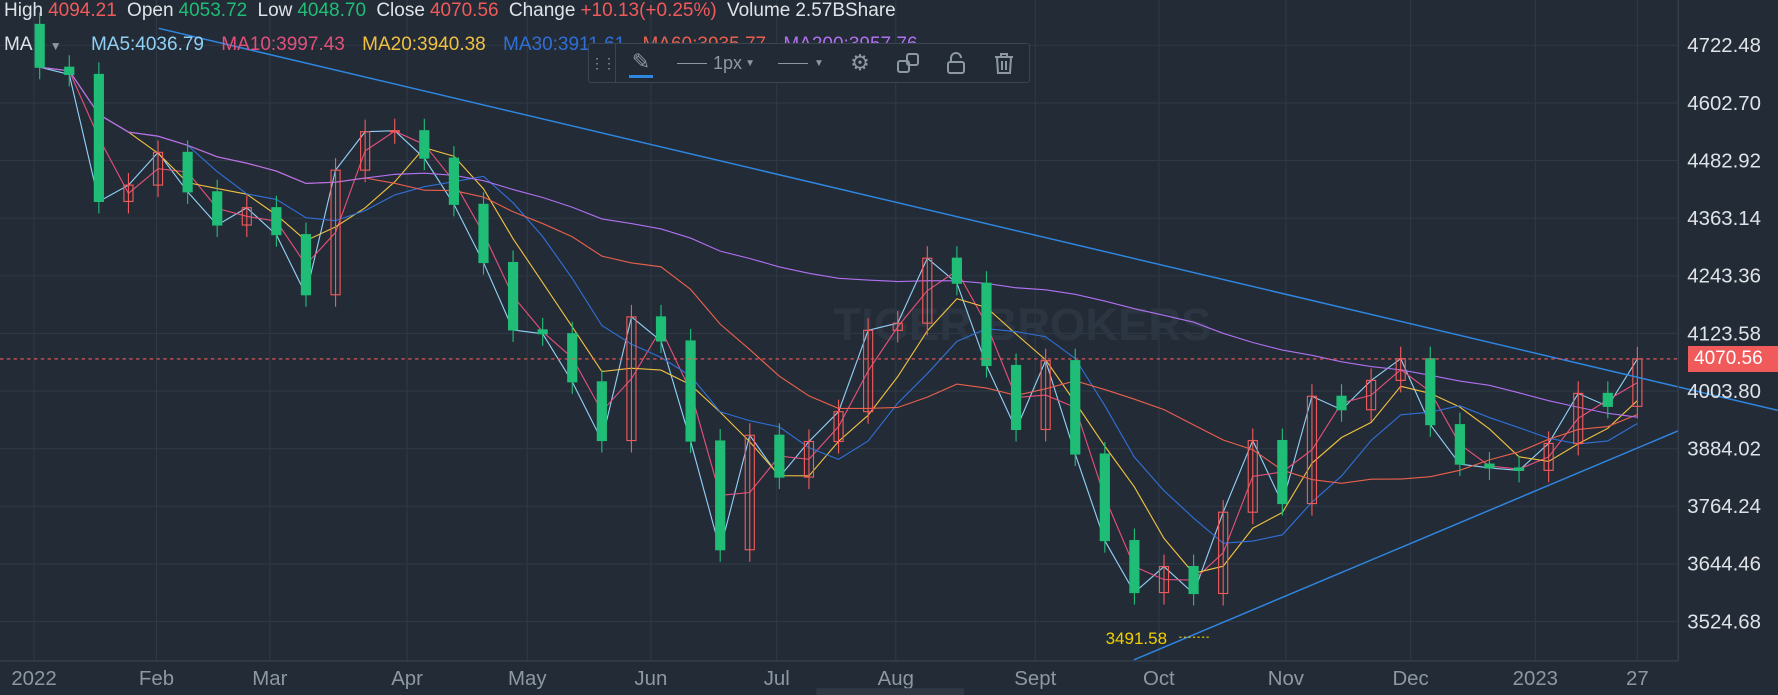 Image resolution: width=1778 pixels, height=695 pixels. I want to click on x-tick-label: 27, so click(1637, 679).